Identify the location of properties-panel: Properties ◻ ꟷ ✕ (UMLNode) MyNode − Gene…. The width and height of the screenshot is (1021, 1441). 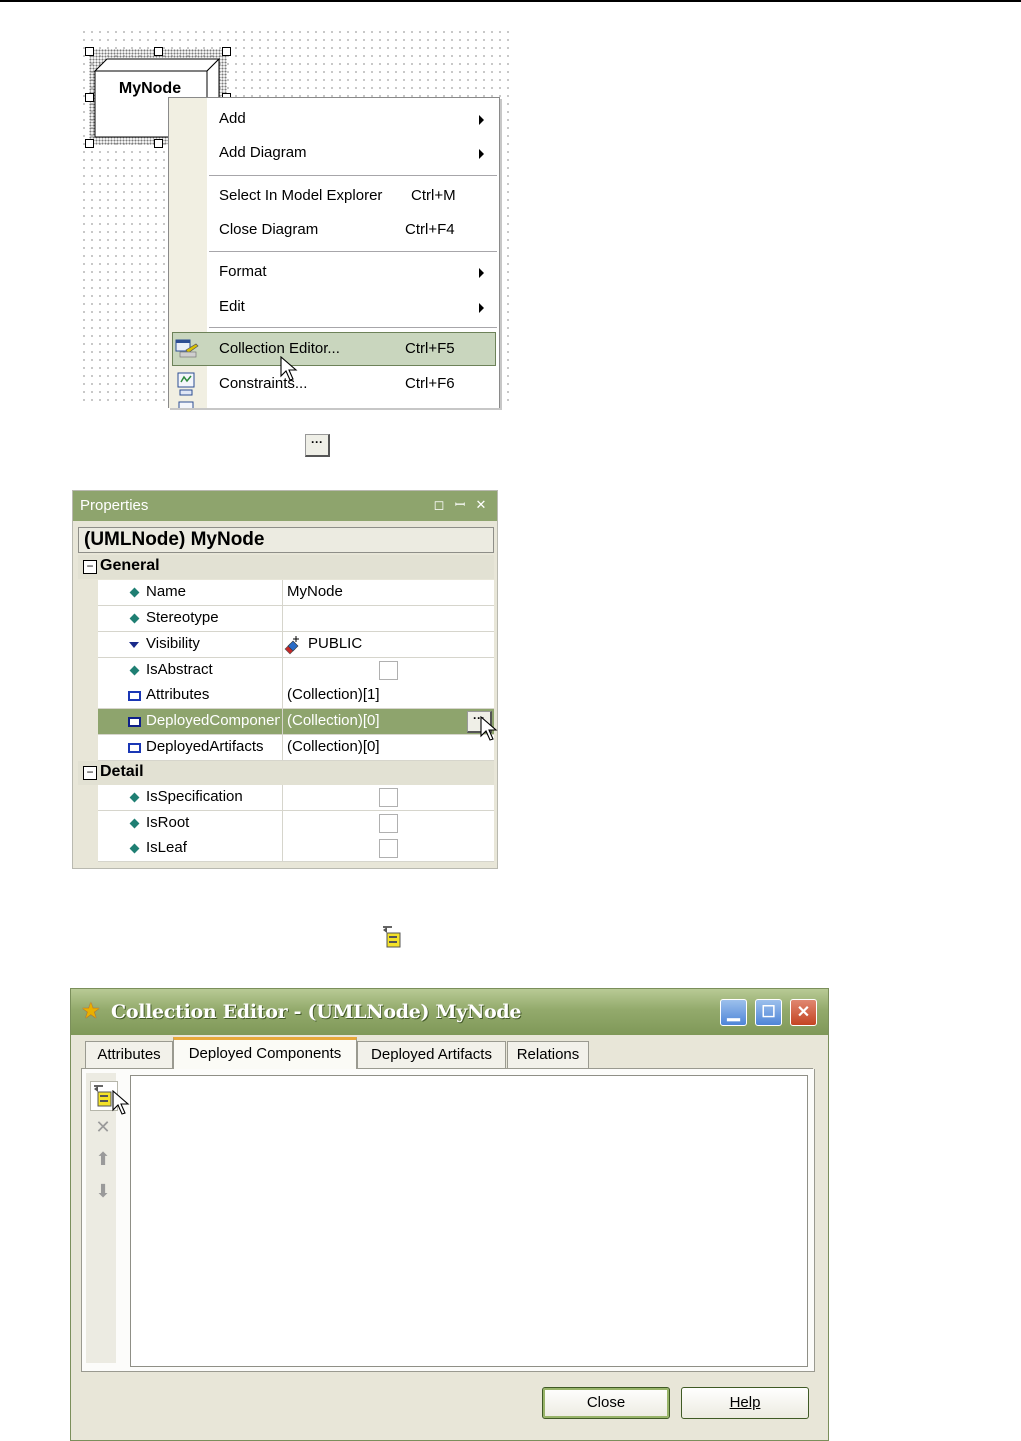
(285, 679).